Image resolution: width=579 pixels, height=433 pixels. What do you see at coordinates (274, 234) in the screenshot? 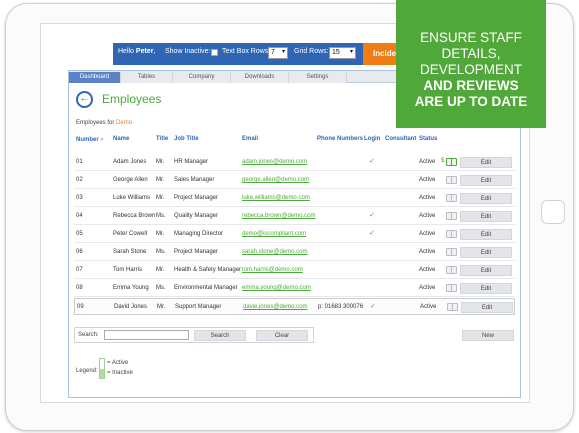
I see `cell-email: demo@iscompliant.com` at bounding box center [274, 234].